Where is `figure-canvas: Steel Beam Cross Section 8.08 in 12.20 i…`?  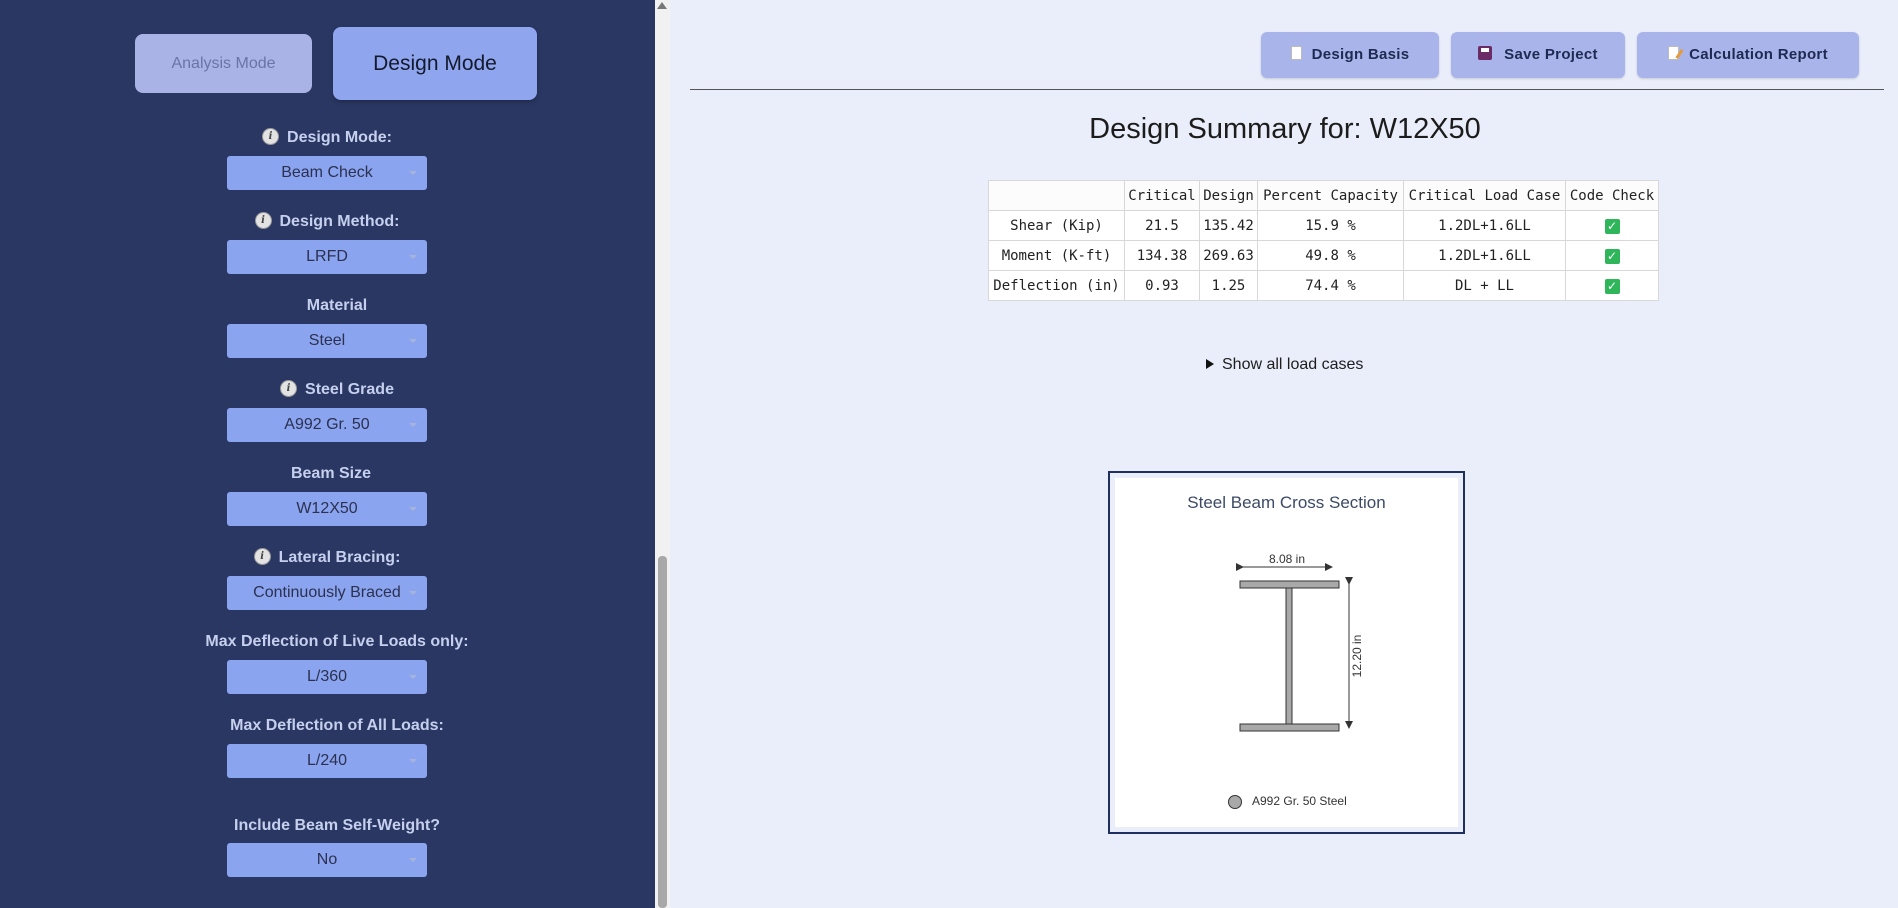
figure-canvas: Steel Beam Cross Section 8.08 in 12.20 i… is located at coordinates (1286, 652).